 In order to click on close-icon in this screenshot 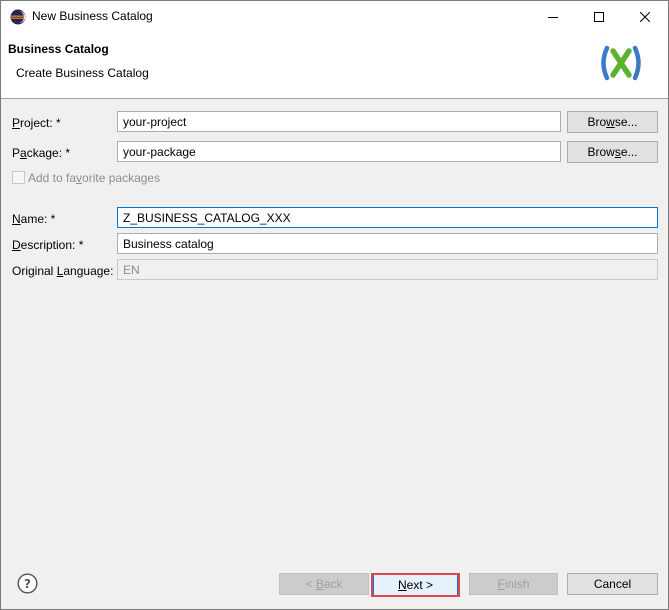, I will do `click(645, 16)`.